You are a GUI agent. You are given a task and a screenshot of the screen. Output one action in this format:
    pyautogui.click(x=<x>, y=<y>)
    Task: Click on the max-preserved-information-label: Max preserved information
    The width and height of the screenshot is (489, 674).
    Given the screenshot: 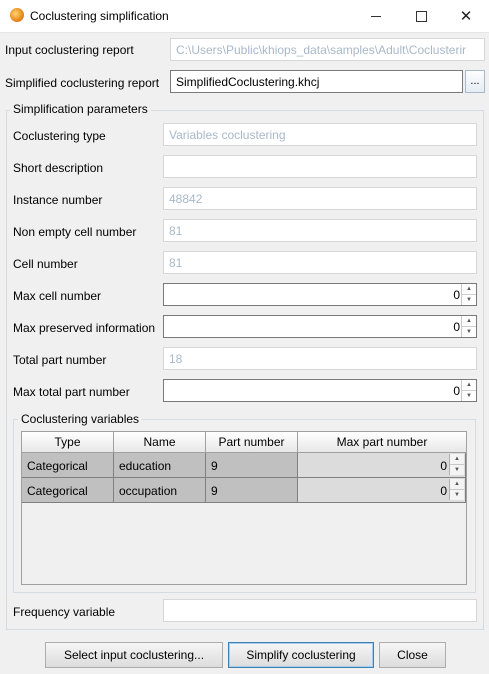 What is the action you would take?
    pyautogui.click(x=84, y=328)
    